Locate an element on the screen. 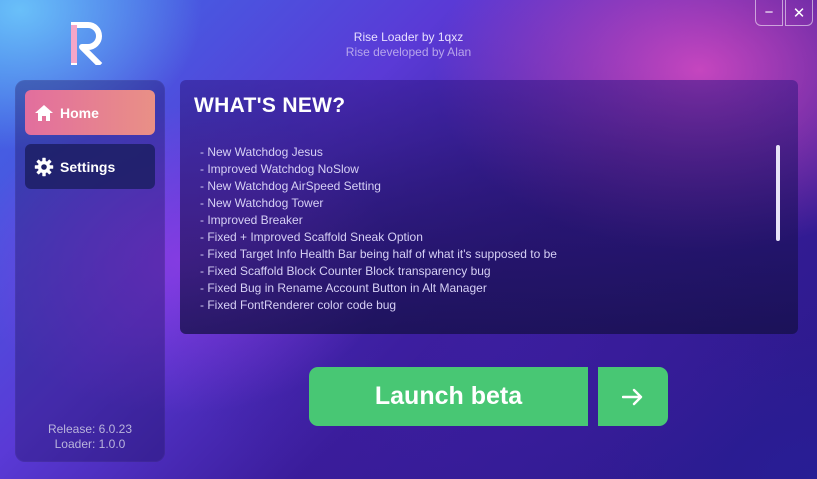  sidebar-item-label: Settings is located at coordinates (88, 166).